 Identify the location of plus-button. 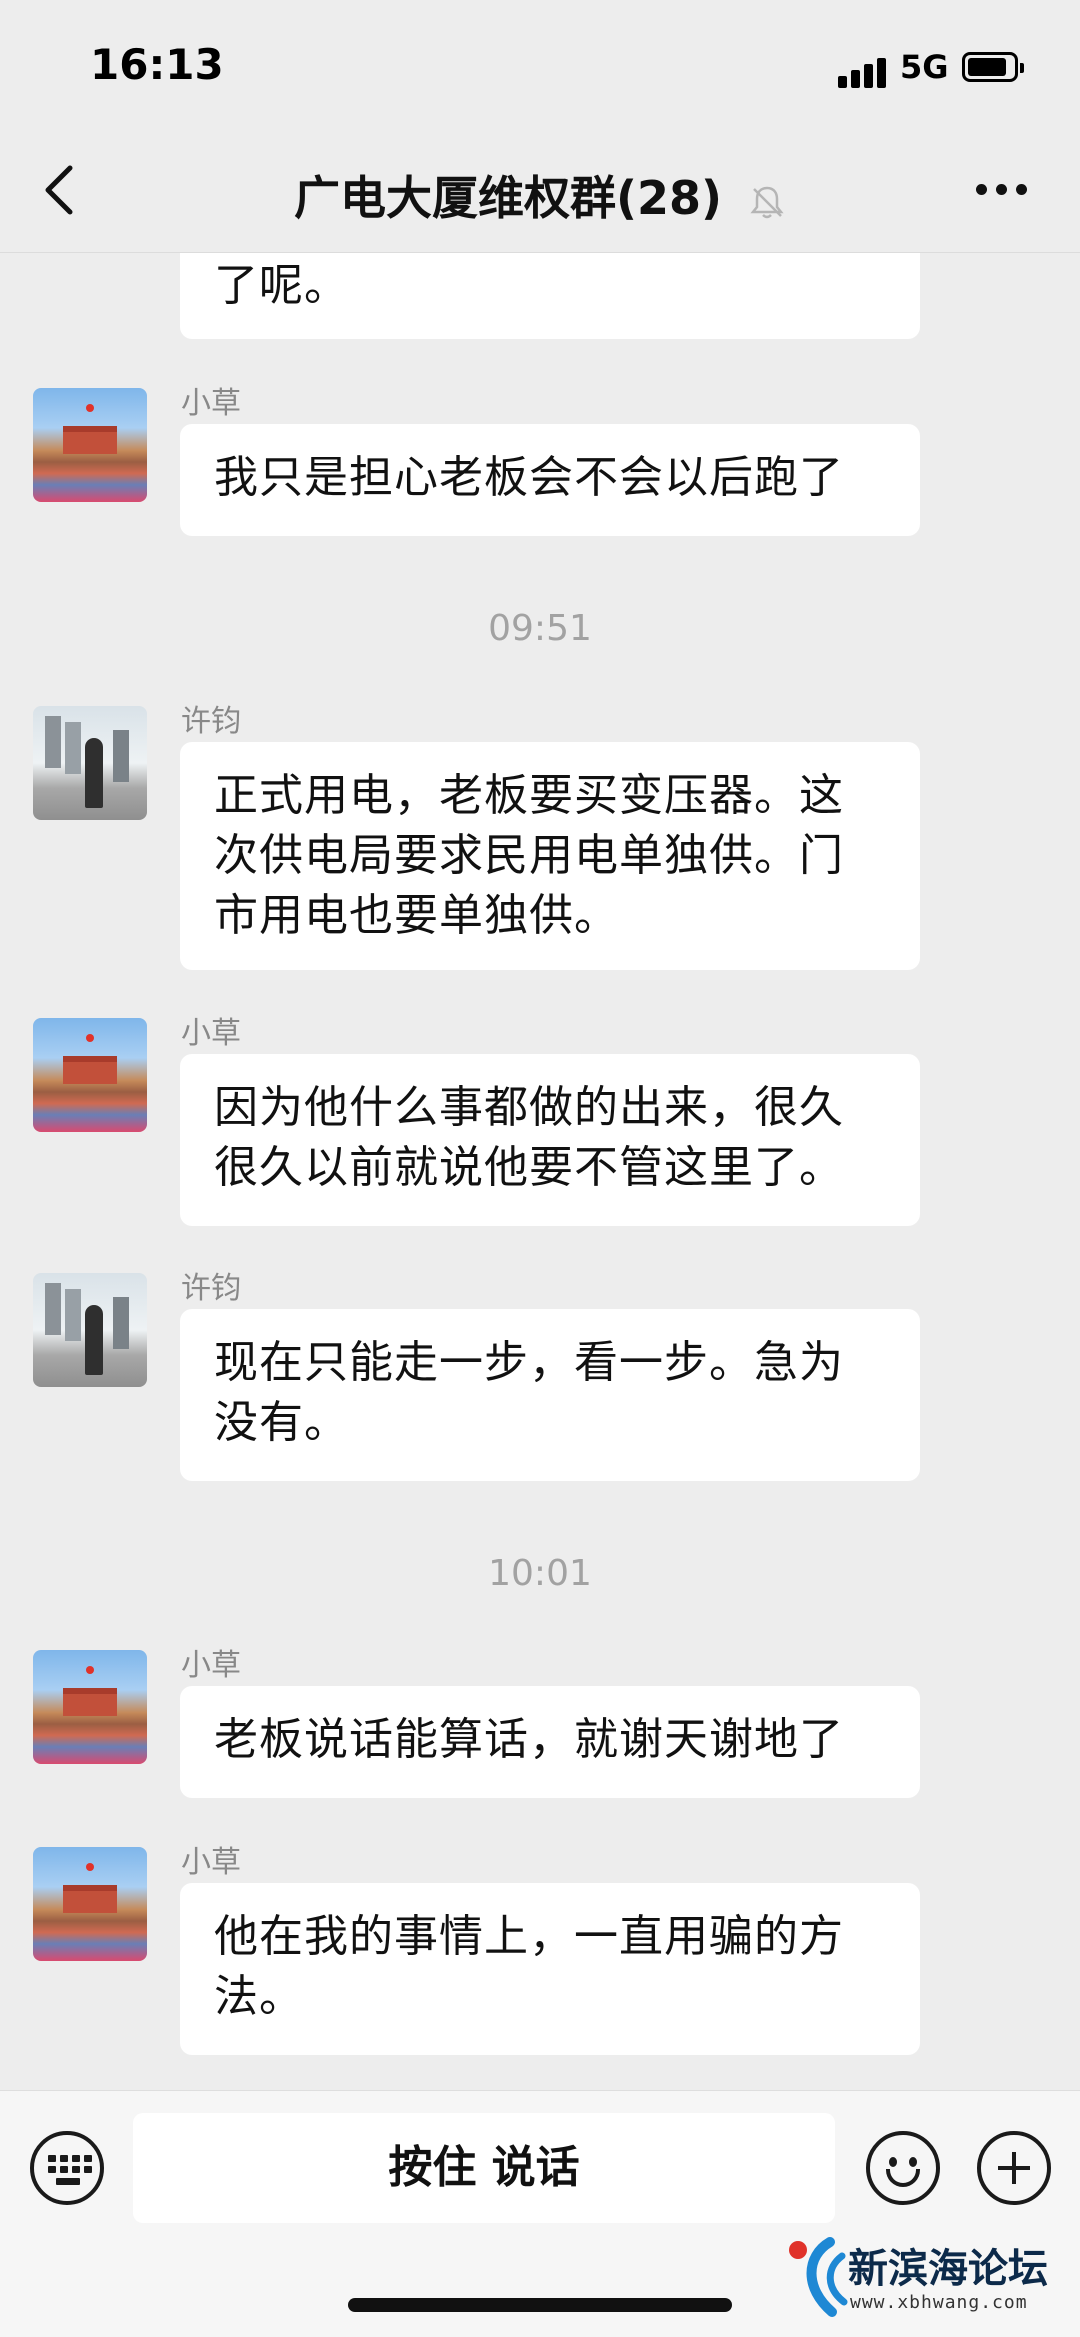
(1014, 2168).